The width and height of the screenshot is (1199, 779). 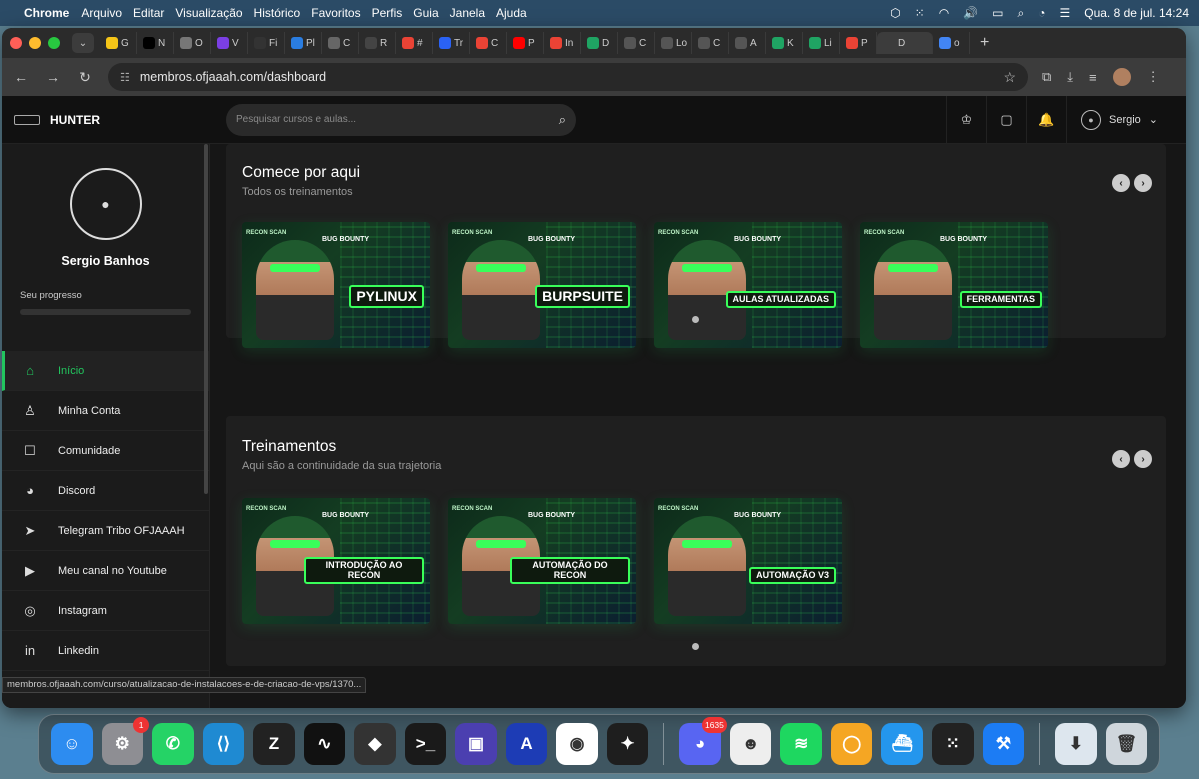 I want to click on close-window-button, so click(x=16, y=43).